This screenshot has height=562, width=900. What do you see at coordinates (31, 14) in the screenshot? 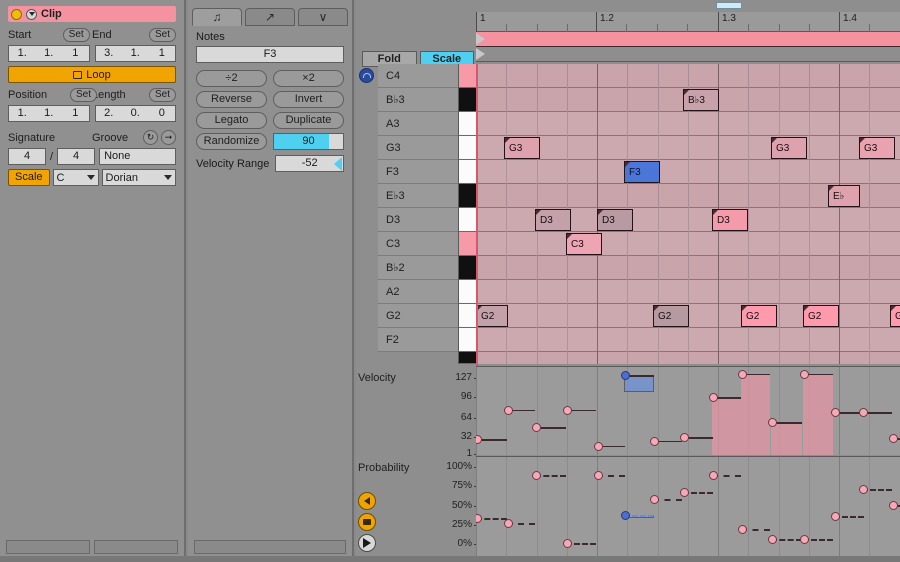
I see `clip-collapse-toggle` at bounding box center [31, 14].